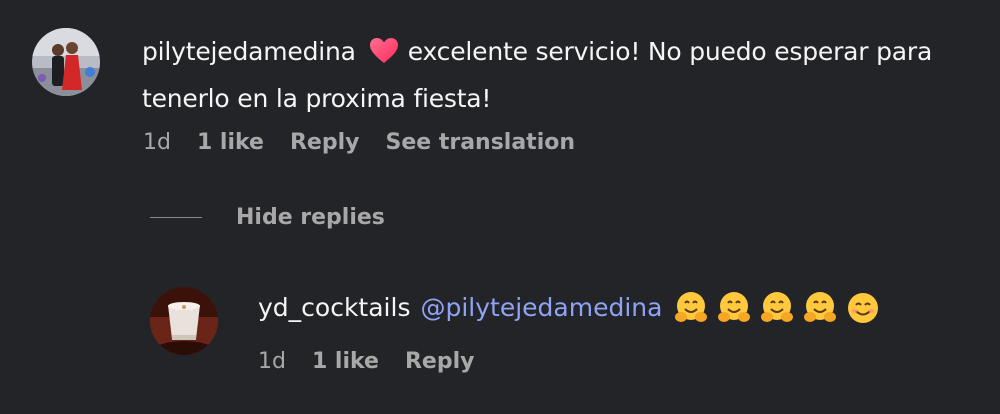 Image resolution: width=1000 pixels, height=414 pixels. I want to click on comment-likes: 1 like, so click(230, 142).